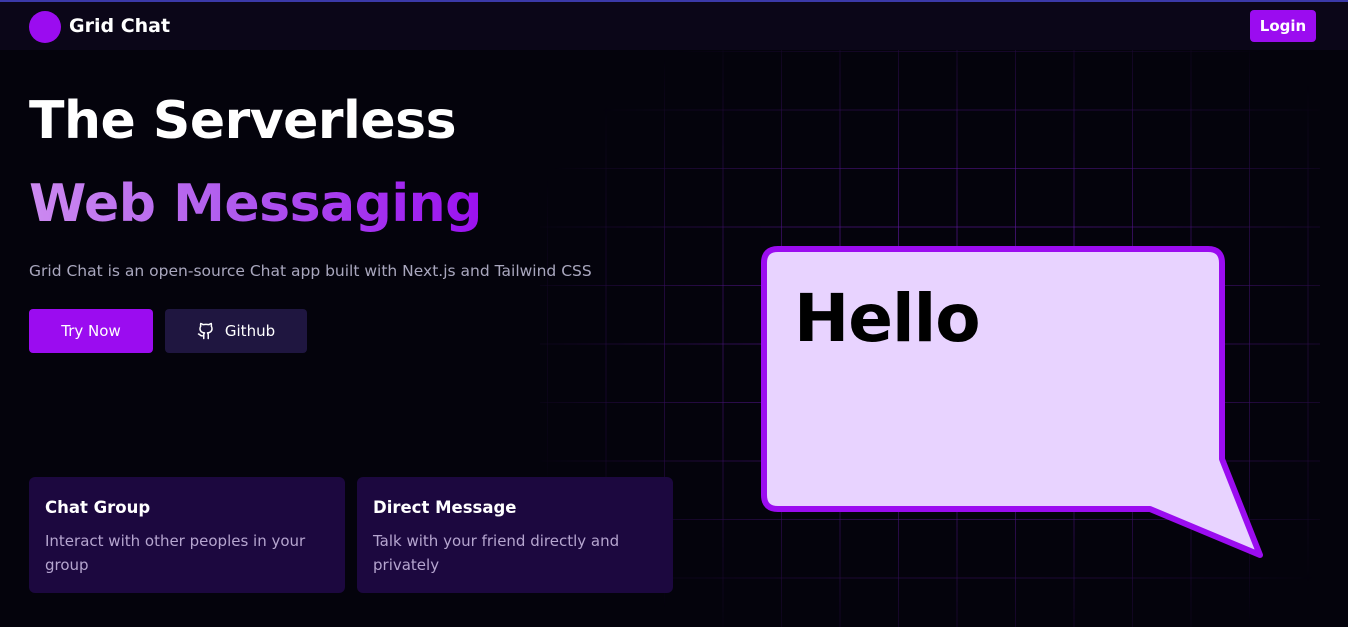 This screenshot has width=1348, height=627. Describe the element at coordinates (445, 507) in the screenshot. I see `feature-card-title: Direct Message` at that location.